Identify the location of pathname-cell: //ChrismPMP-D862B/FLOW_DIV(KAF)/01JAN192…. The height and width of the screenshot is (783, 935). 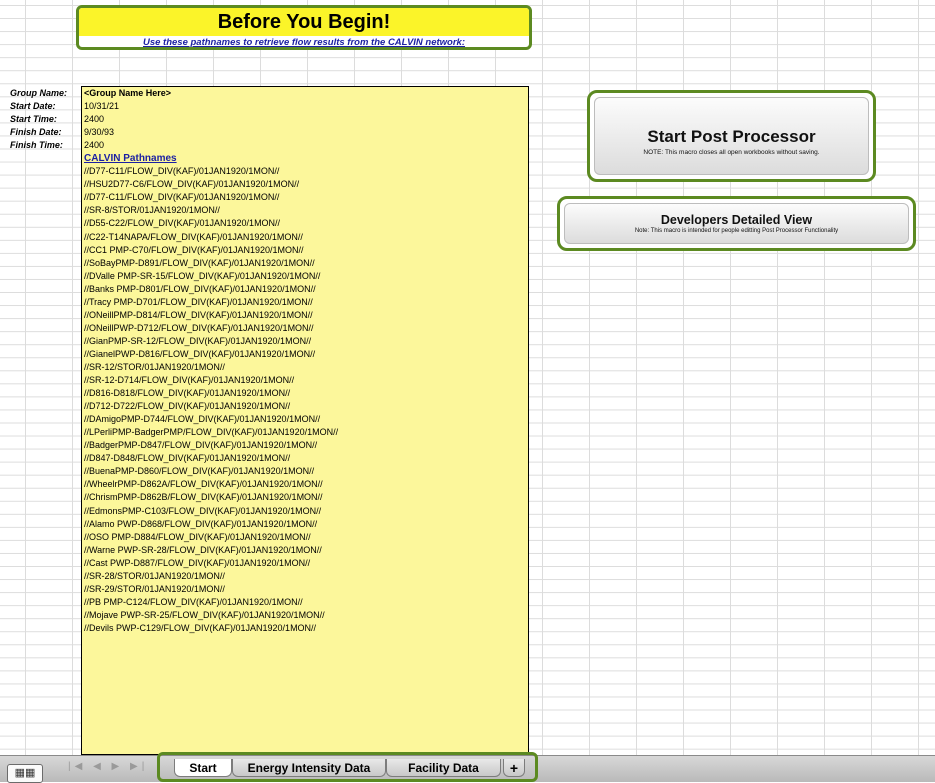
(305, 497).